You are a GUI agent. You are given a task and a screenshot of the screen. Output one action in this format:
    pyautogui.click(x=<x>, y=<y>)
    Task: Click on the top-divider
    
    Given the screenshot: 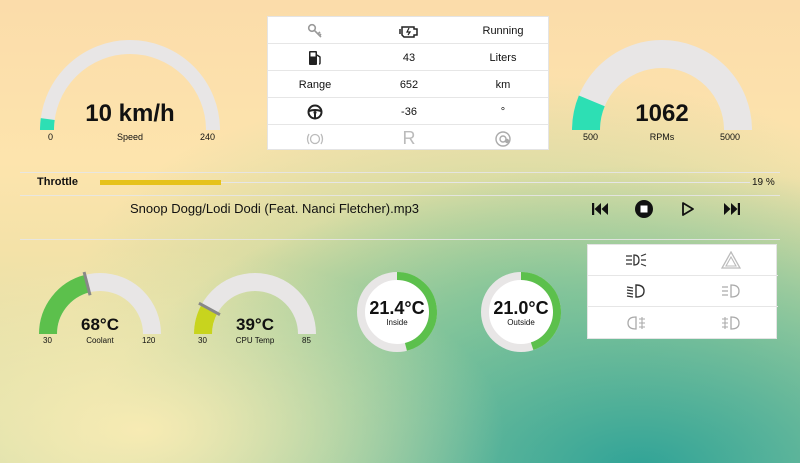 What is the action you would take?
    pyautogui.click(x=400, y=172)
    